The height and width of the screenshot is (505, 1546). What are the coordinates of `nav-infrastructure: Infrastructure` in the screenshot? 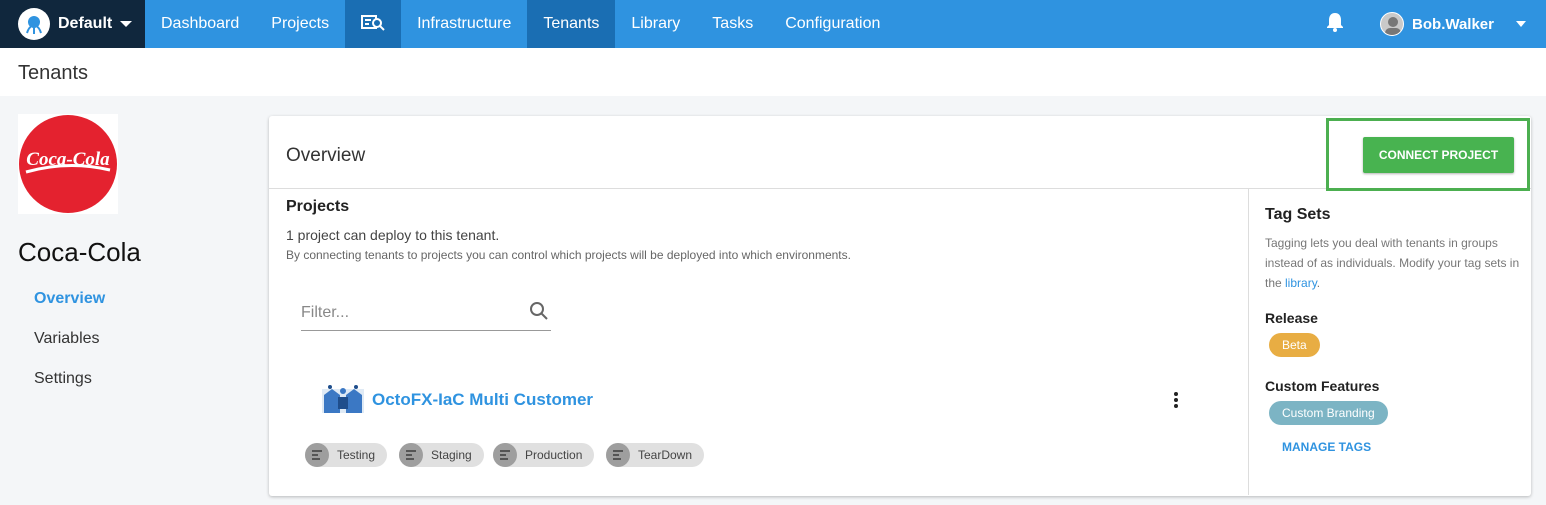 It's located at (464, 24).